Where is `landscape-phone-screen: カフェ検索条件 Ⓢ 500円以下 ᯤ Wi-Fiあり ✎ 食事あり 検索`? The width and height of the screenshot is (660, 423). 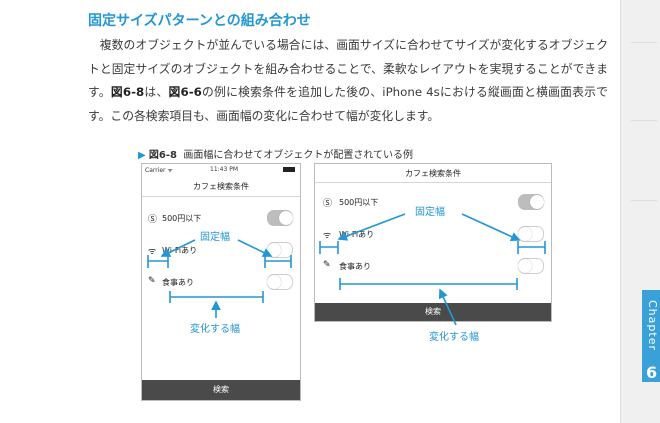 landscape-phone-screen: カフェ検索条件 Ⓢ 500円以下 ᯤ Wi-Fiあり ✎ 食事あり 検索 is located at coordinates (433, 242).